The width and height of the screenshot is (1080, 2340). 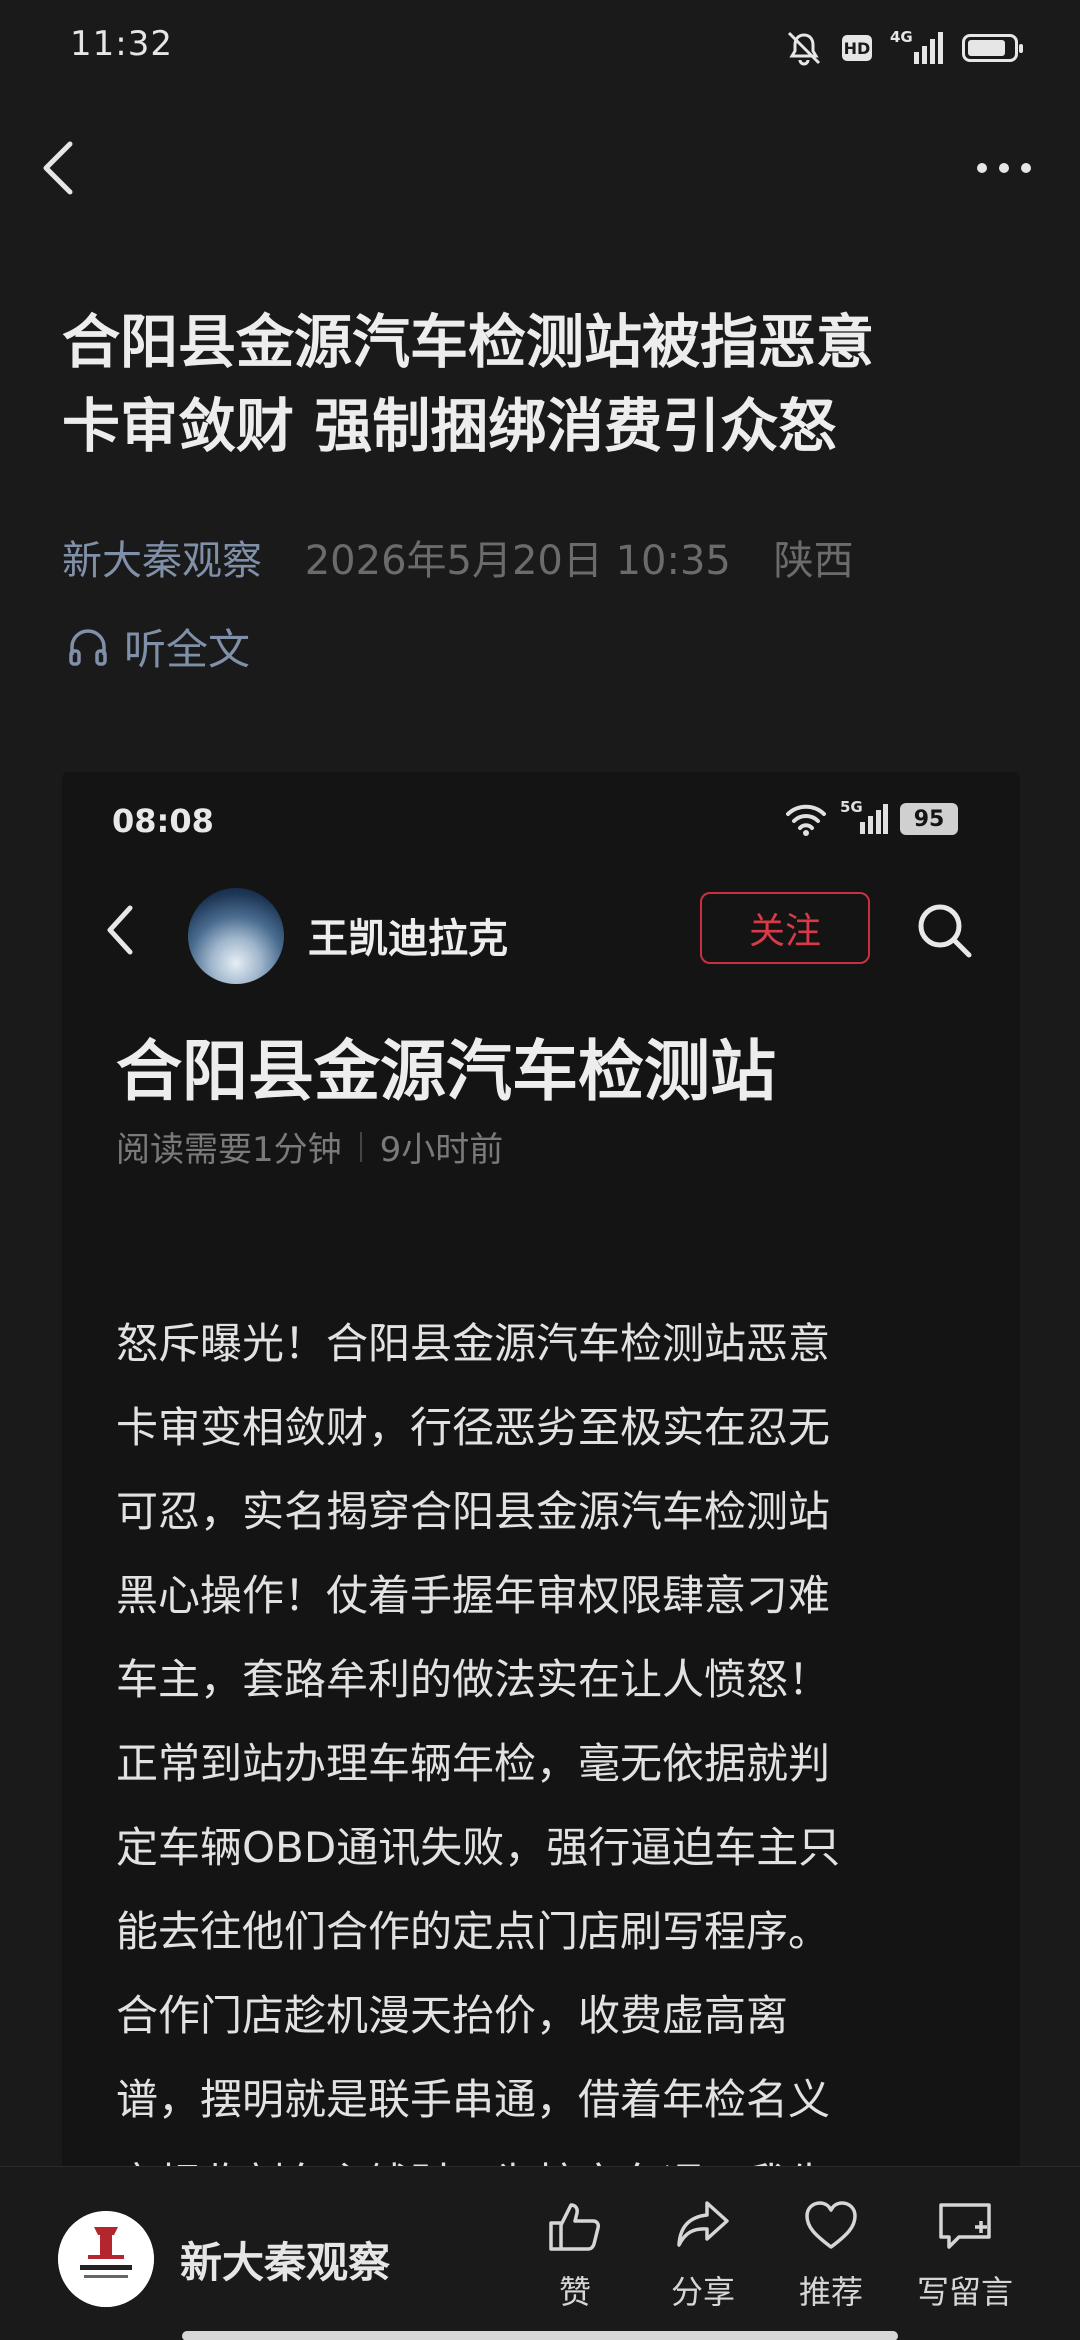 I want to click on hd-badge: HD, so click(x=857, y=48).